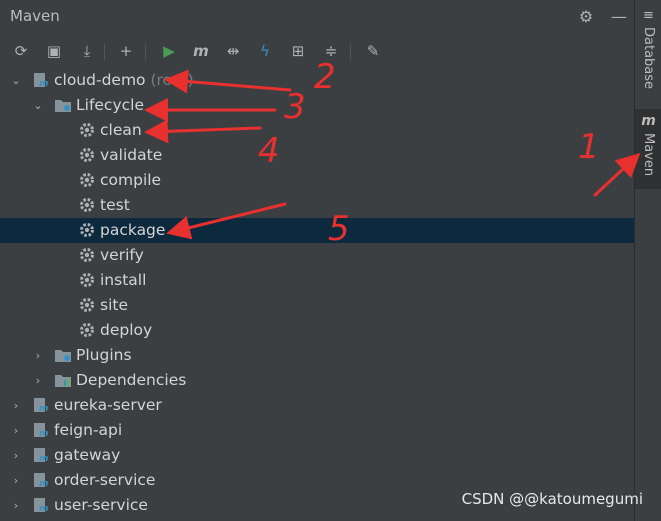 The height and width of the screenshot is (521, 661). I want to click on tree-row-label: test, so click(115, 205).